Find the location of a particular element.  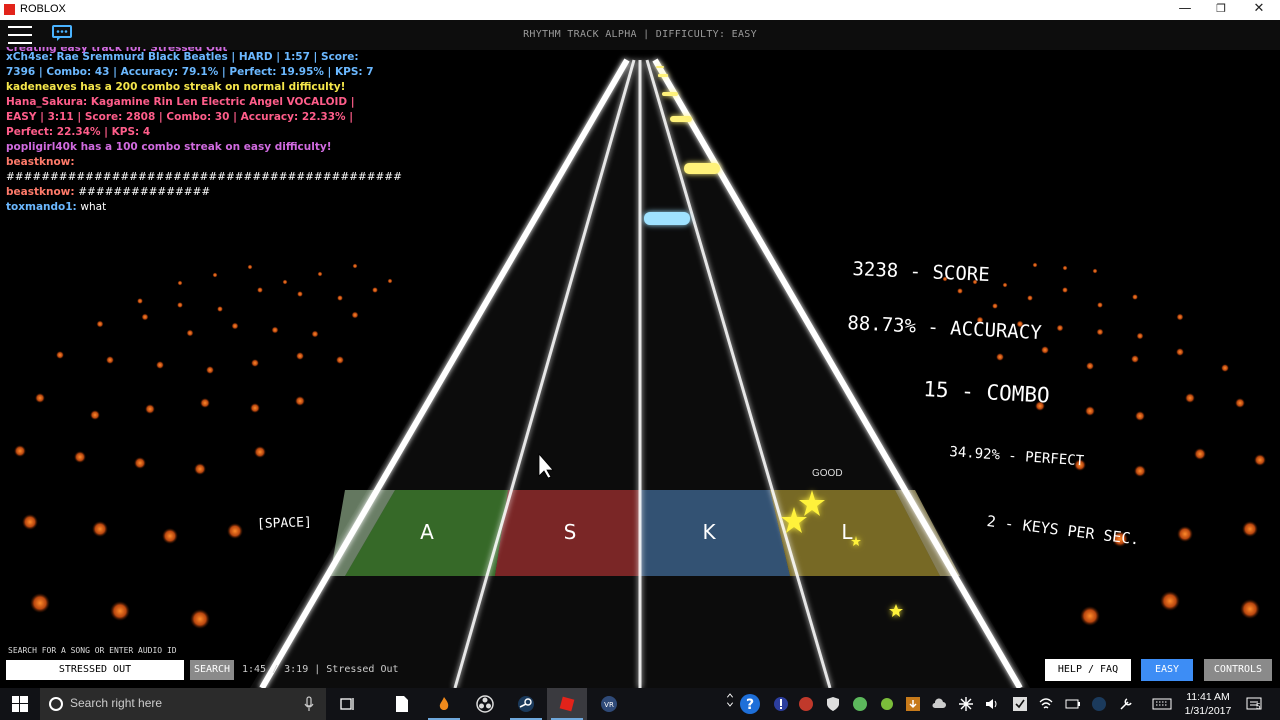

file-icon is located at coordinates (402, 704).